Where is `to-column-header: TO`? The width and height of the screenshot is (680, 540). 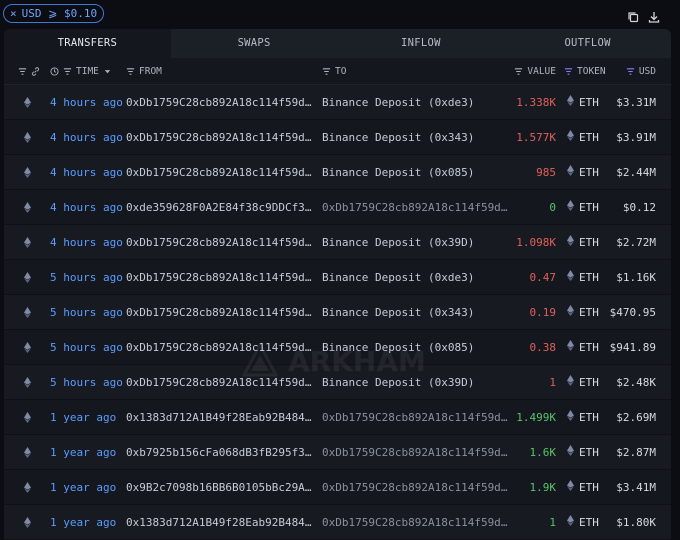 to-column-header: TO is located at coordinates (334, 71).